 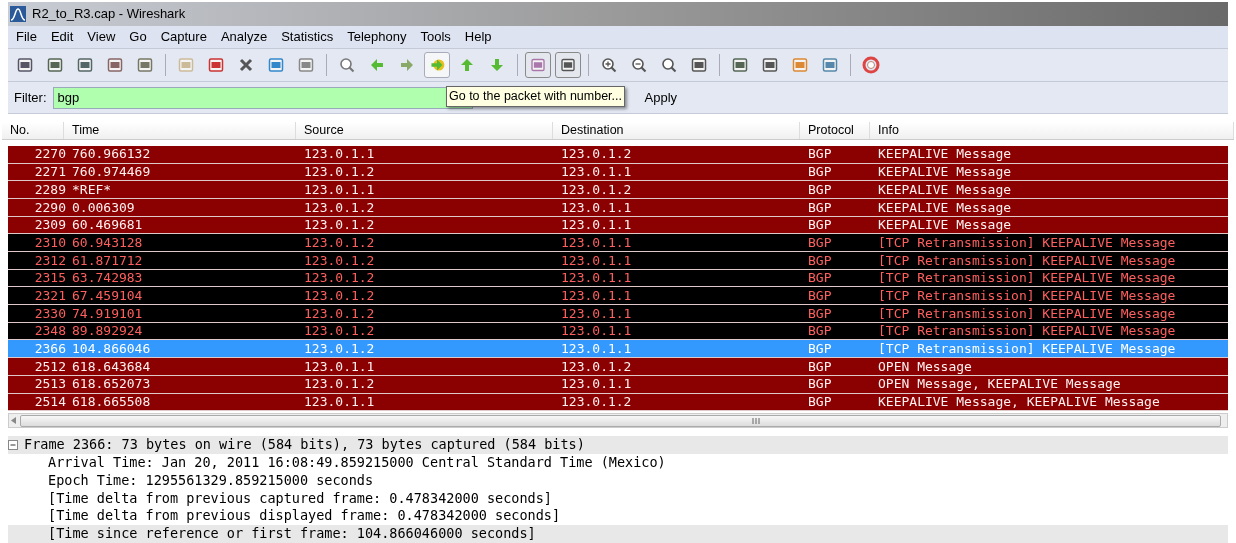 What do you see at coordinates (304, 515) in the screenshot?
I see `tree-item: [Time delta from previous displayed frame: 0.478342000 seconds]` at bounding box center [304, 515].